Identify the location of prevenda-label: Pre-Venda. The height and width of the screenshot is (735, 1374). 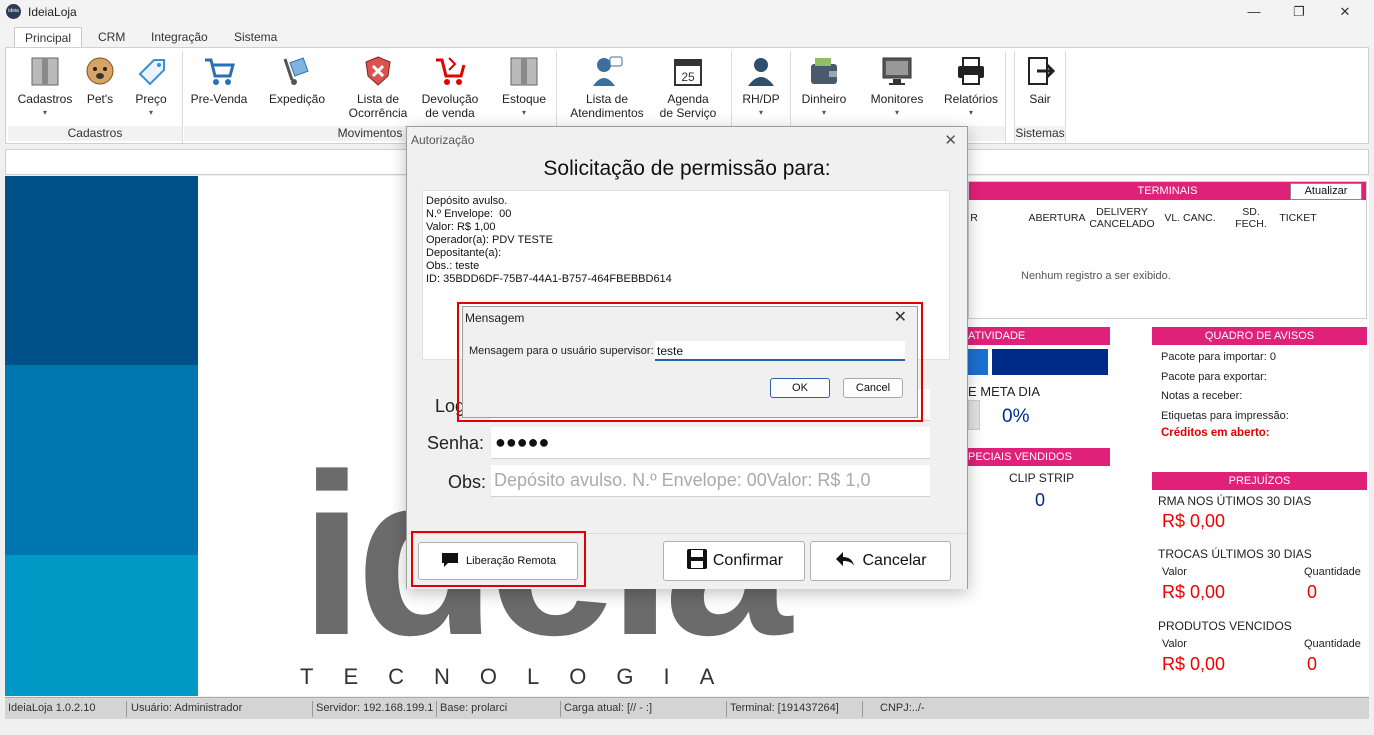
(219, 99).